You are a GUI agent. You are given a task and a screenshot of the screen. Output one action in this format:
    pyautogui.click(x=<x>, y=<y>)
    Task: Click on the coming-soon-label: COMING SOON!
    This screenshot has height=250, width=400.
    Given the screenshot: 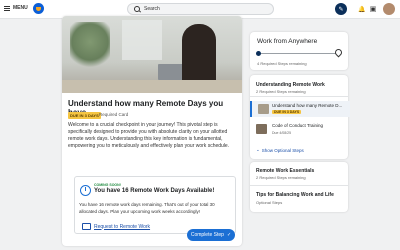 What is the action you would take?
    pyautogui.click(x=107, y=185)
    